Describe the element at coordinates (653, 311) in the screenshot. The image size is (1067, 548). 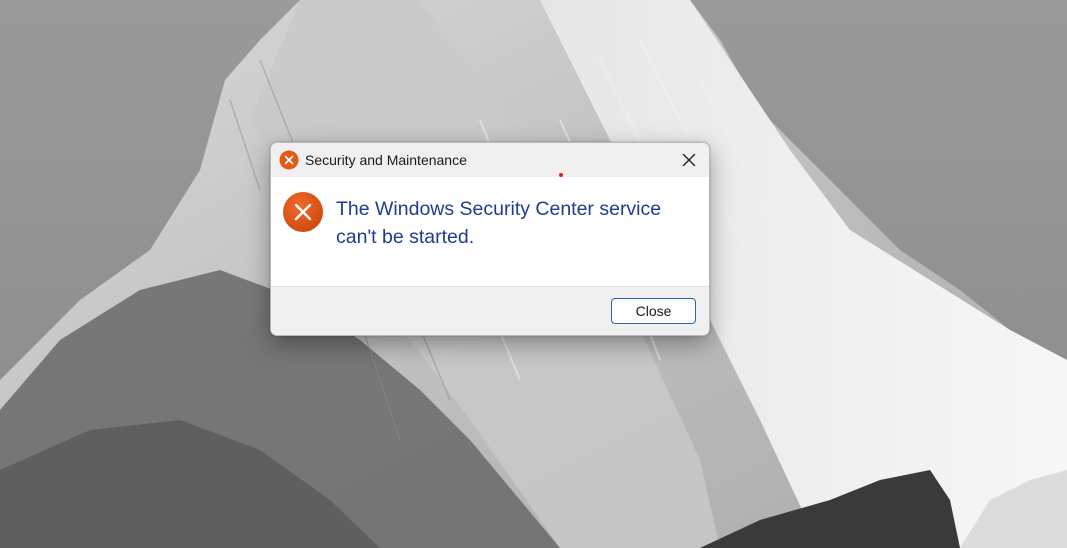
I see `close-button: Close` at that location.